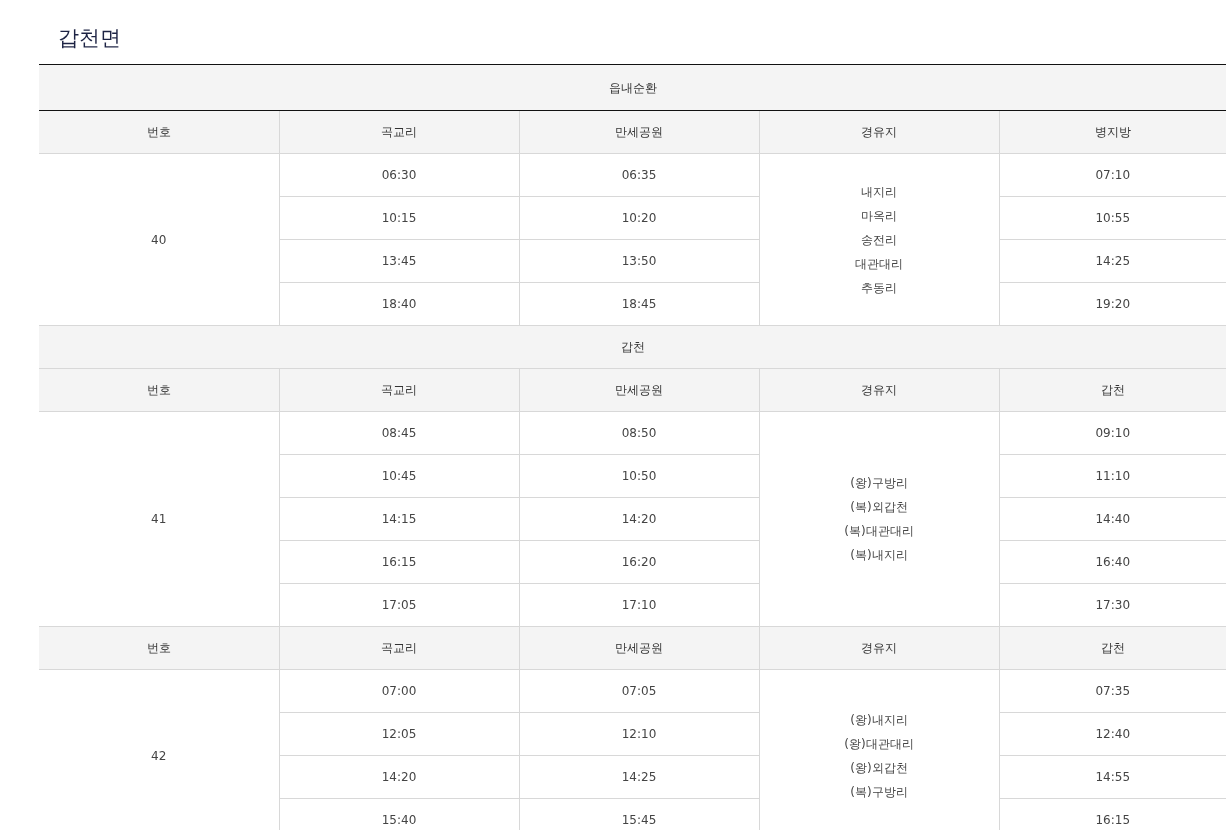  What do you see at coordinates (879, 555) in the screenshot?
I see `via-stop: (복)내지리` at bounding box center [879, 555].